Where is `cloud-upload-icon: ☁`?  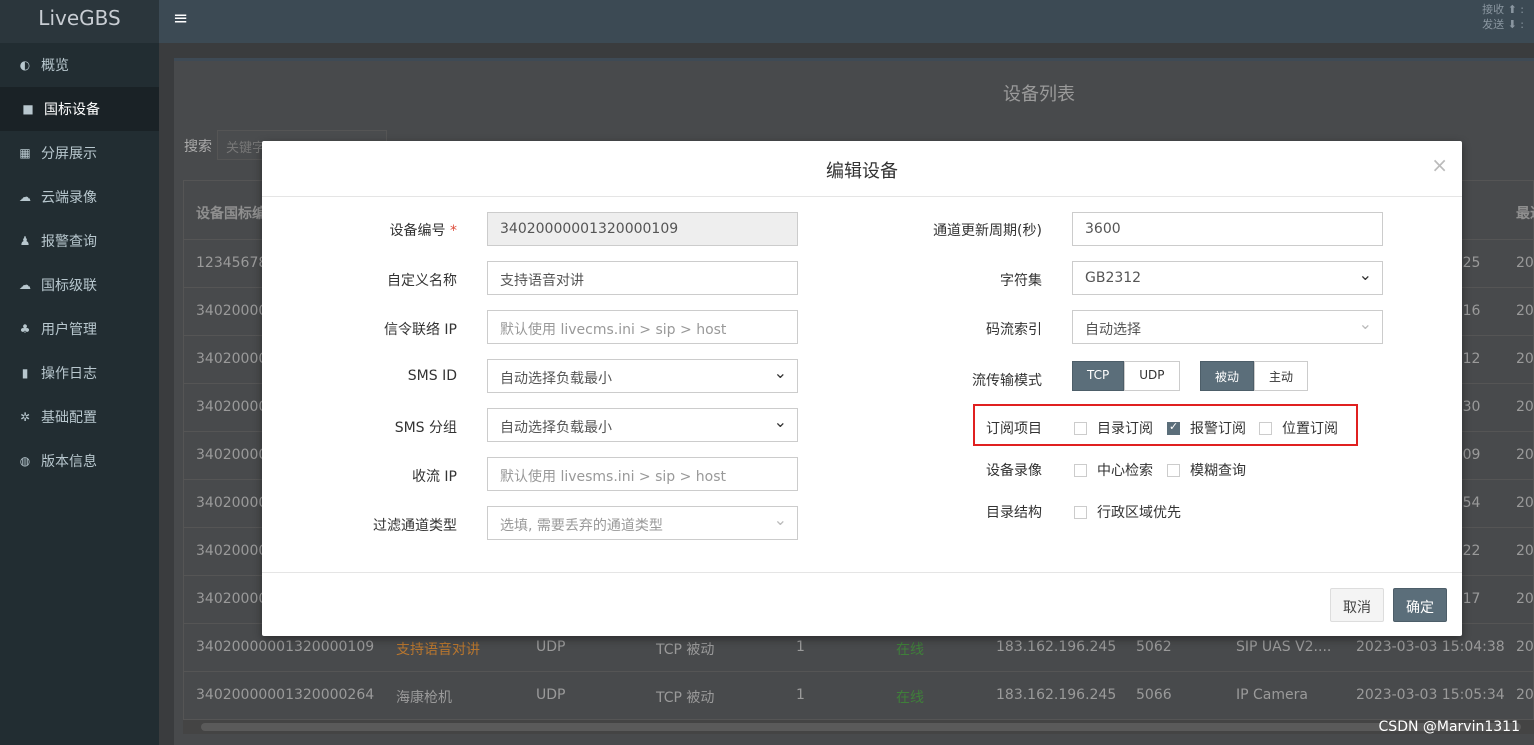 cloud-upload-icon: ☁ is located at coordinates (25, 285).